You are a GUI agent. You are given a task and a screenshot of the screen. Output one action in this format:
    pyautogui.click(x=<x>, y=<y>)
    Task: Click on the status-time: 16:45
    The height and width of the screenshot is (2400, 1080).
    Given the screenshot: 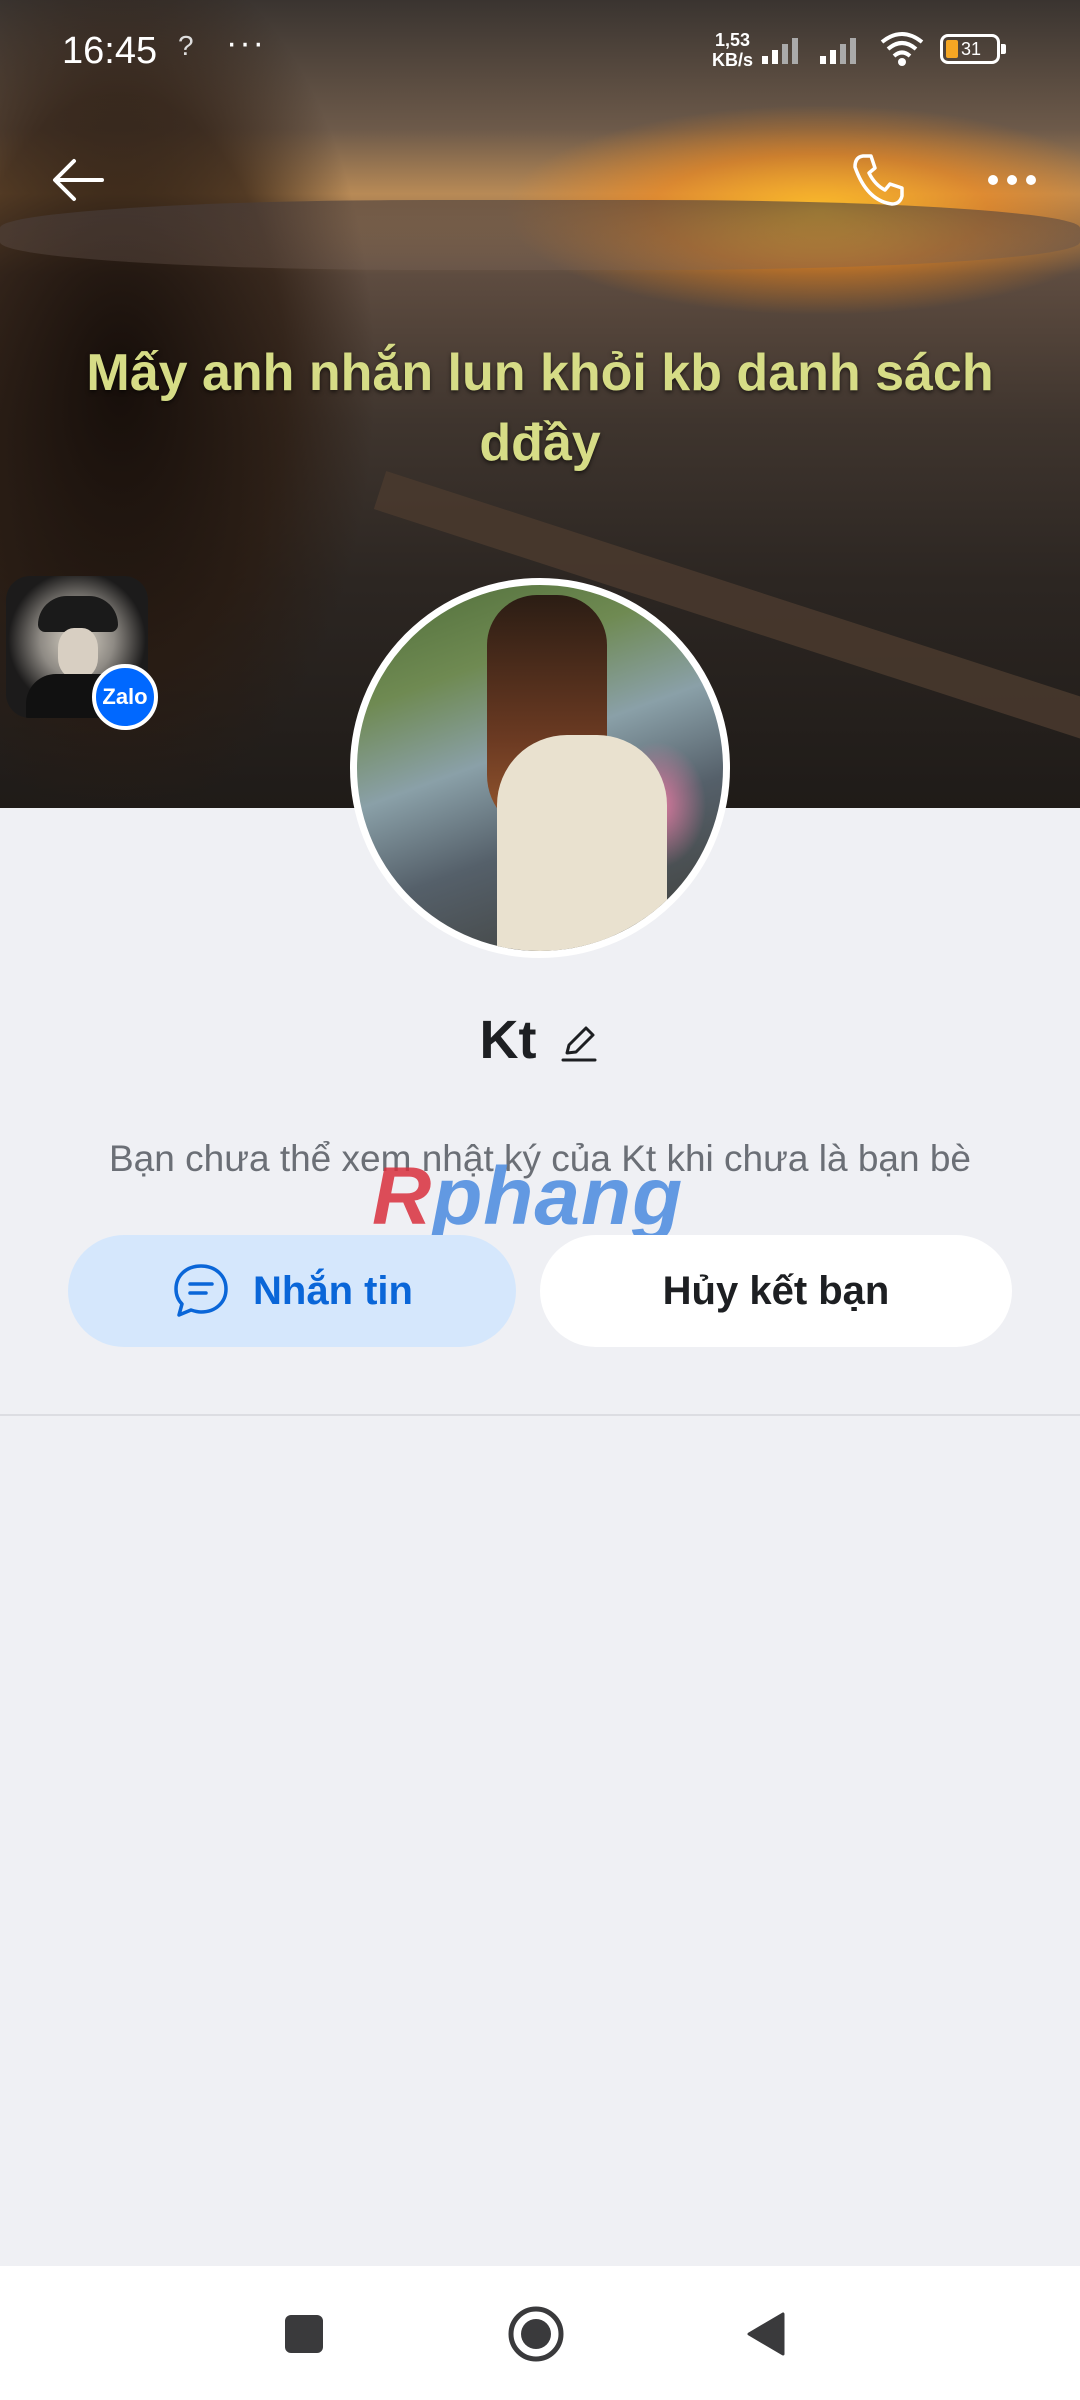 What is the action you would take?
    pyautogui.click(x=110, y=51)
    